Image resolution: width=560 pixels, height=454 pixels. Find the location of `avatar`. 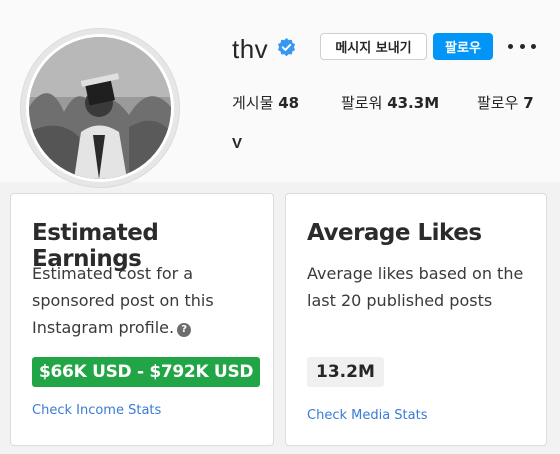

avatar is located at coordinates (100, 108).